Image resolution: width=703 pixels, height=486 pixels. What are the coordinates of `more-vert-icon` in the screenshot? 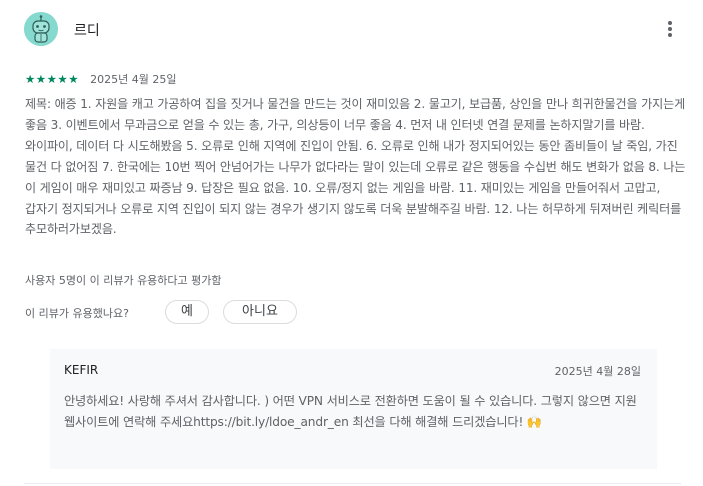 It's located at (670, 29).